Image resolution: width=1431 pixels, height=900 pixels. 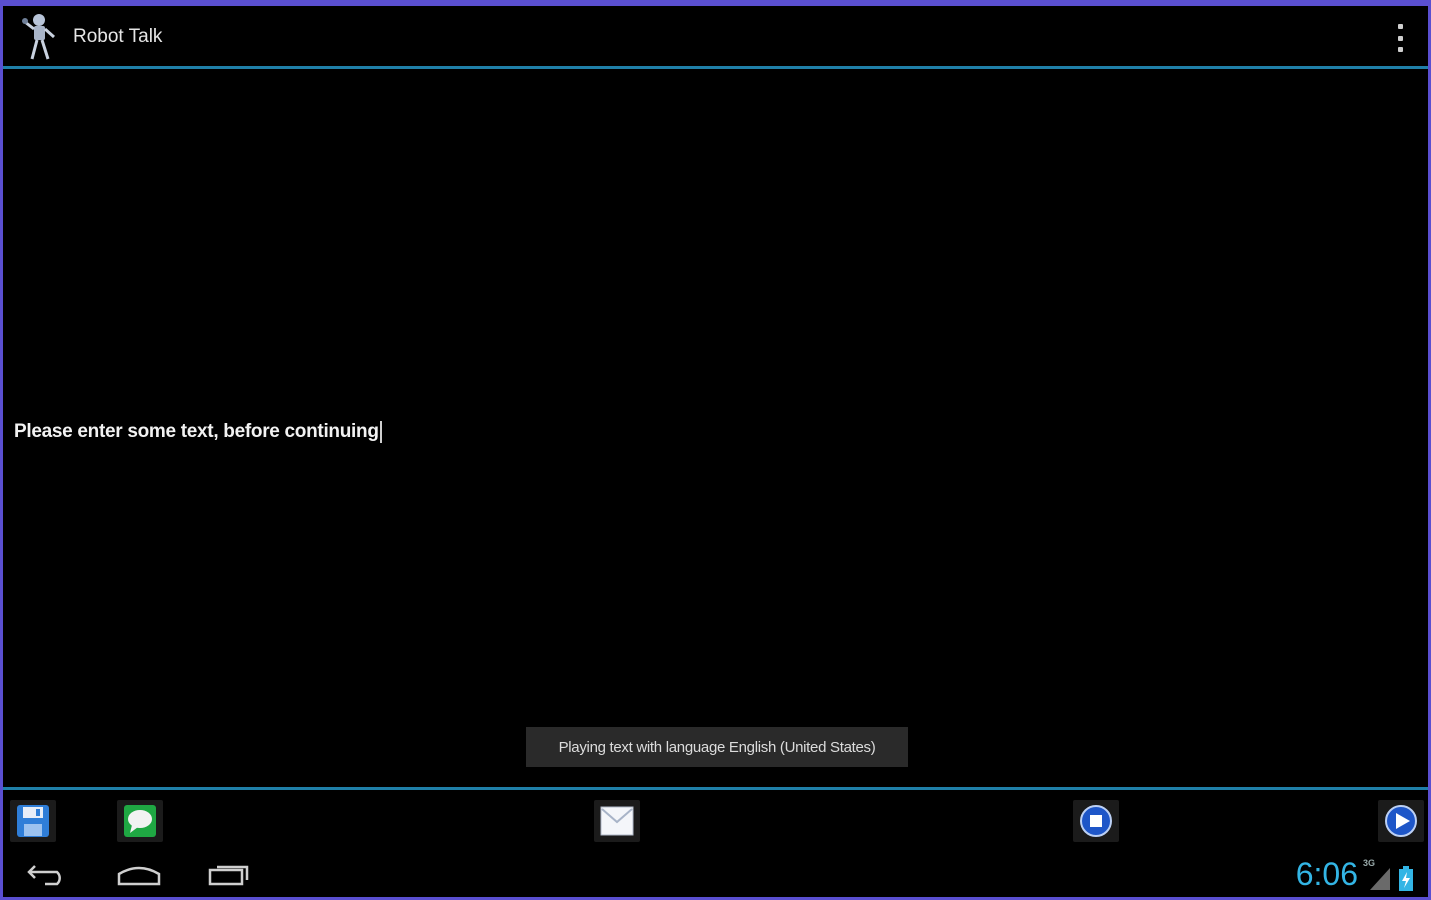 I want to click on home-icon, so click(x=139, y=873).